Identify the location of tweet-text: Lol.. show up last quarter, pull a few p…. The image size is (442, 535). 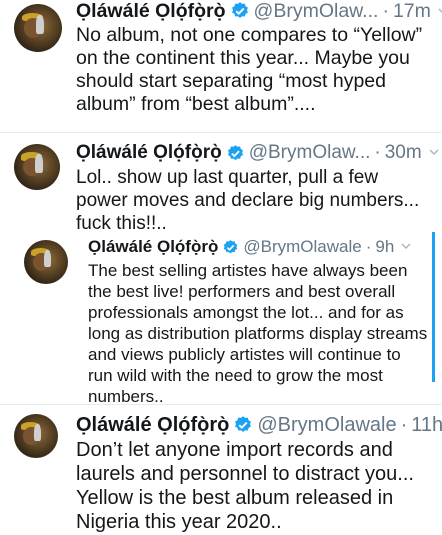
(248, 200).